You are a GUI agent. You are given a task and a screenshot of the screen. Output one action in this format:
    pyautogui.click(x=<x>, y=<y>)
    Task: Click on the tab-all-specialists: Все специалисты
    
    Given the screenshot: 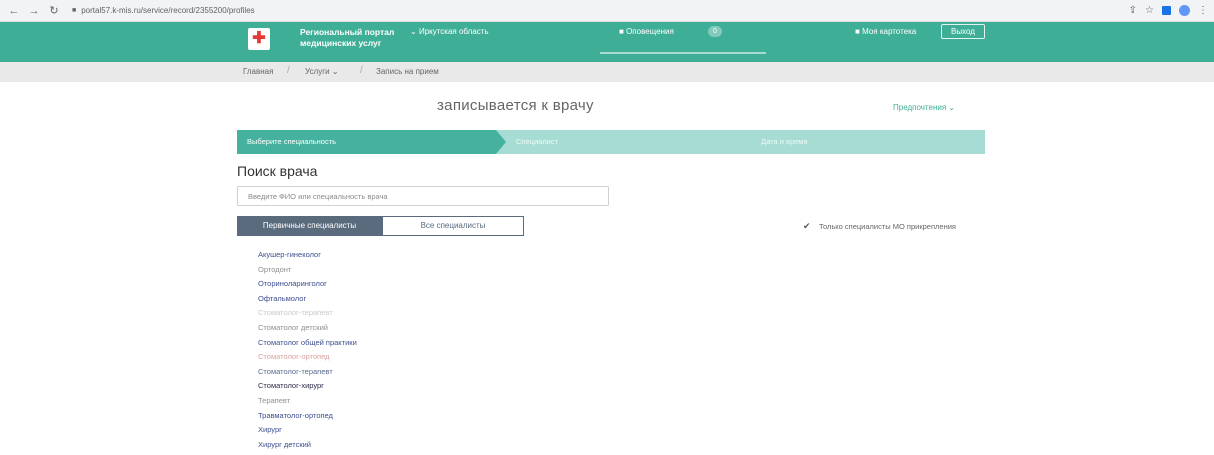 What is the action you would take?
    pyautogui.click(x=453, y=226)
    